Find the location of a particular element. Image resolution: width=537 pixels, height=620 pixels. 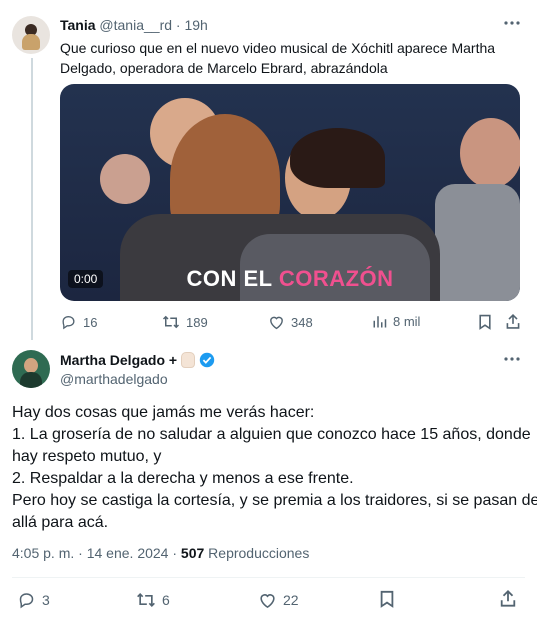

views-button: 8 mil is located at coordinates (396, 321).